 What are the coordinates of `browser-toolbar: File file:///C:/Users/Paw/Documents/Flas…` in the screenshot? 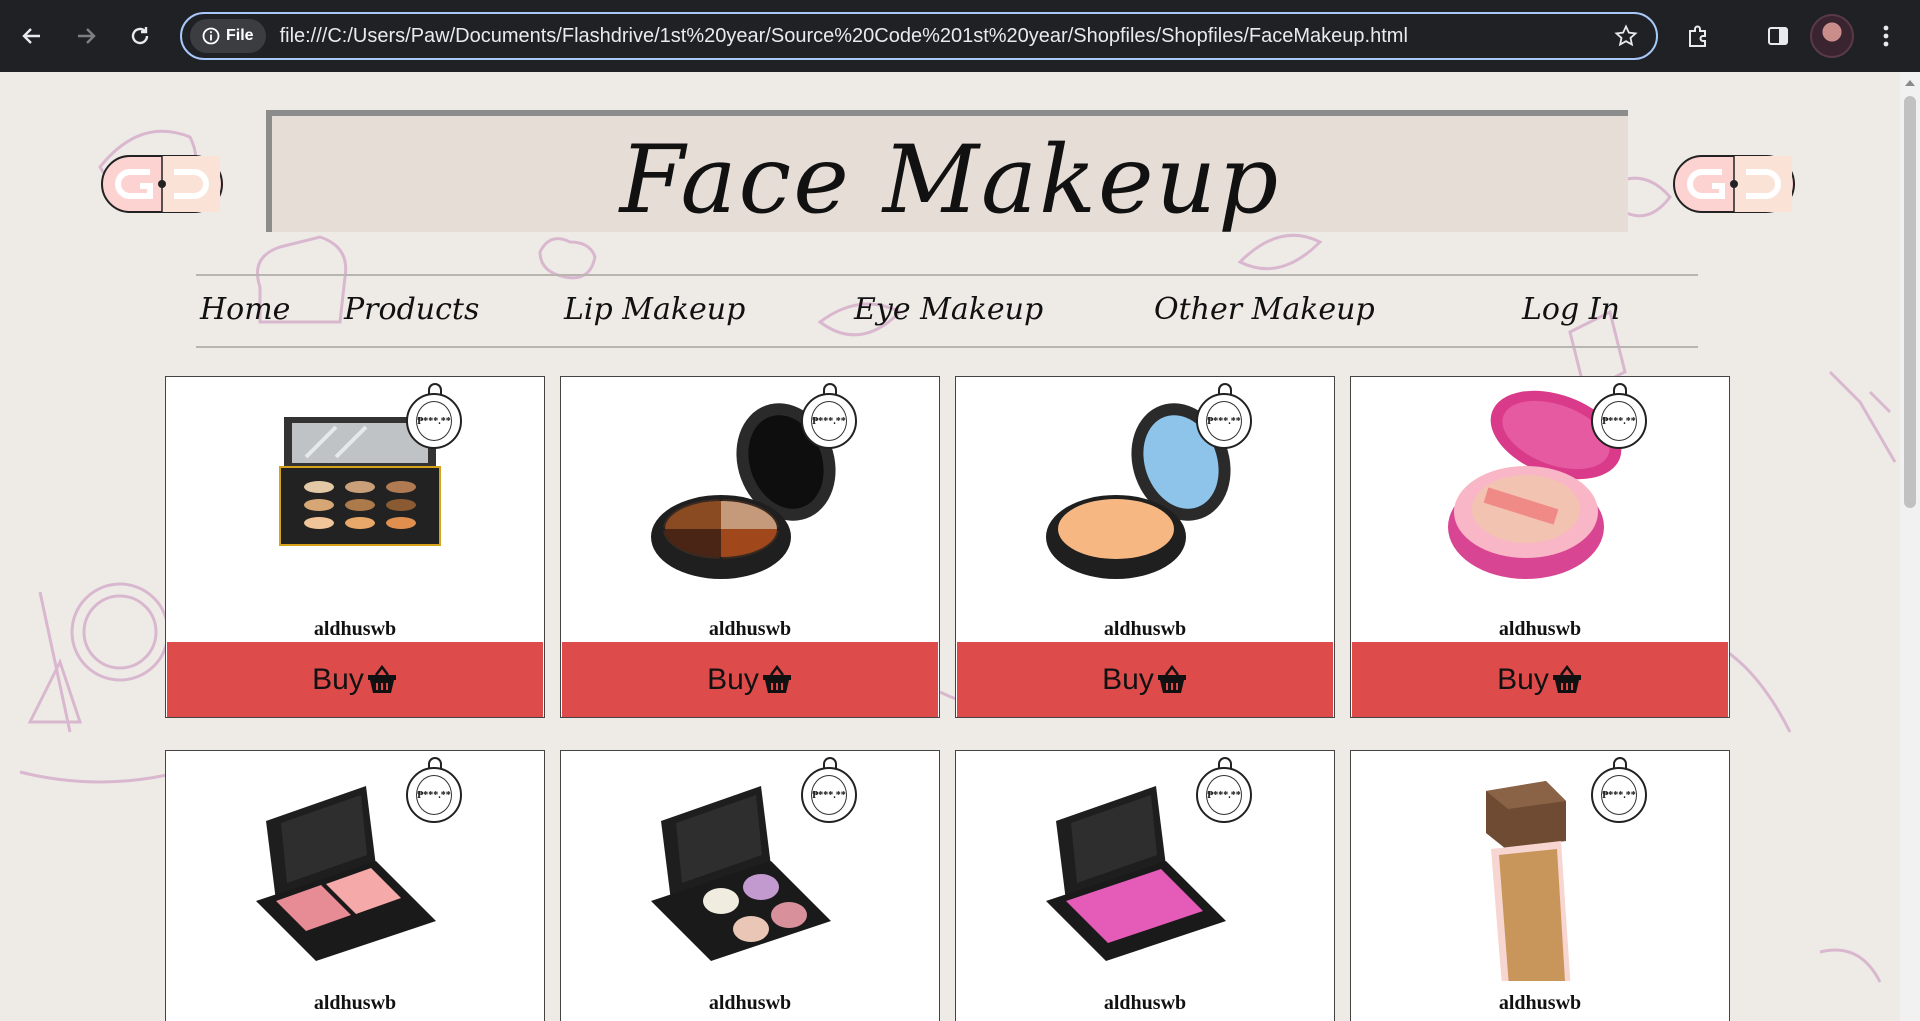 It's located at (960, 36).